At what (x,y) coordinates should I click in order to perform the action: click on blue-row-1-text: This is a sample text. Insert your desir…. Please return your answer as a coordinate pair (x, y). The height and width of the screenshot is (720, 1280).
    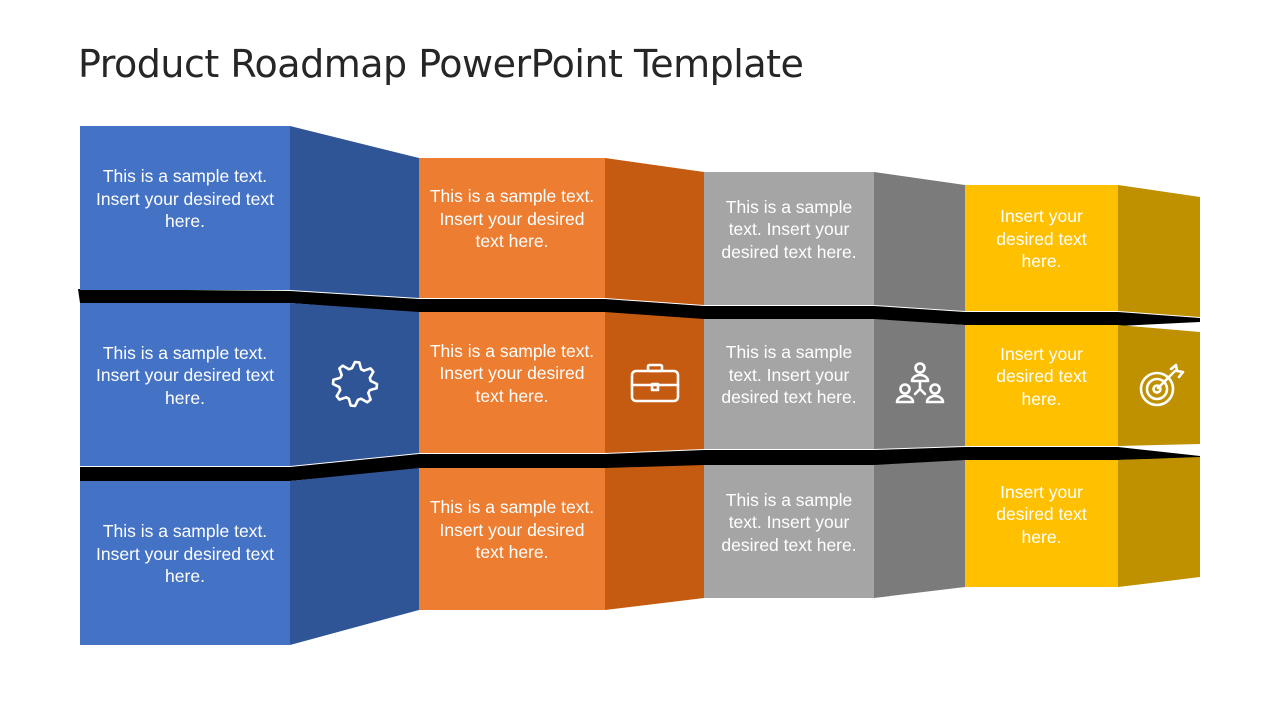
    Looking at the image, I should click on (185, 199).